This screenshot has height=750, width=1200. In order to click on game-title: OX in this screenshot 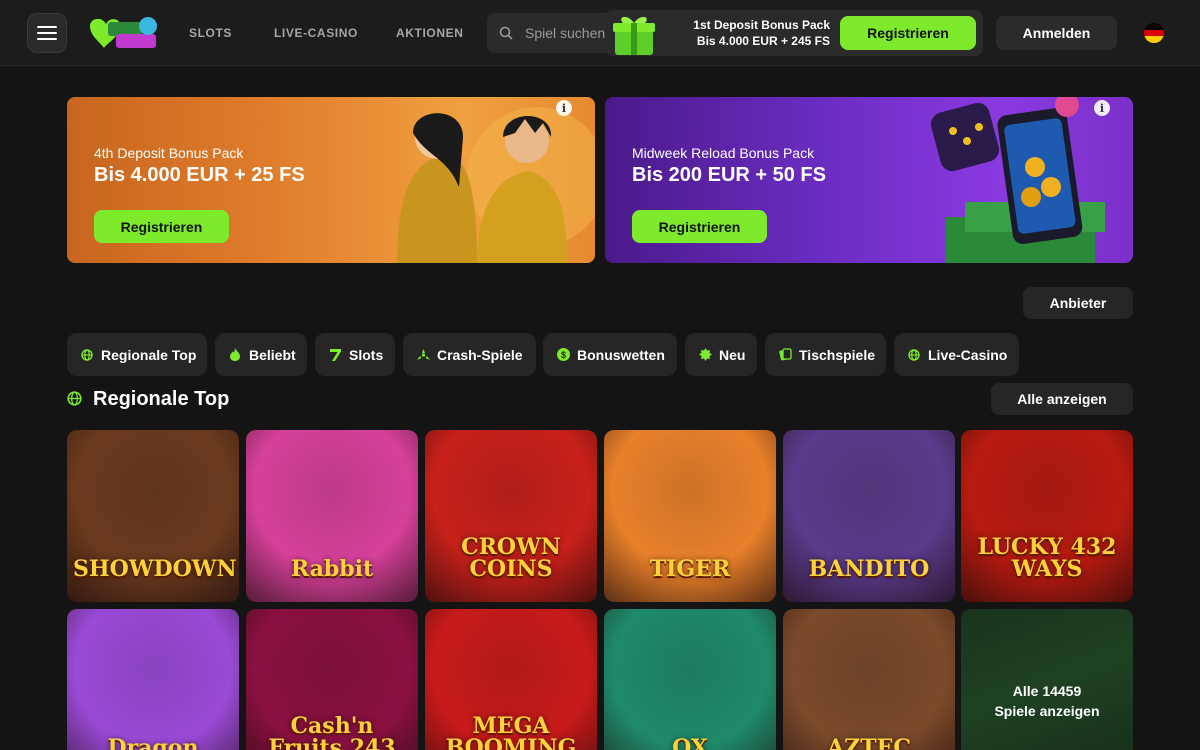, I will do `click(690, 742)`.